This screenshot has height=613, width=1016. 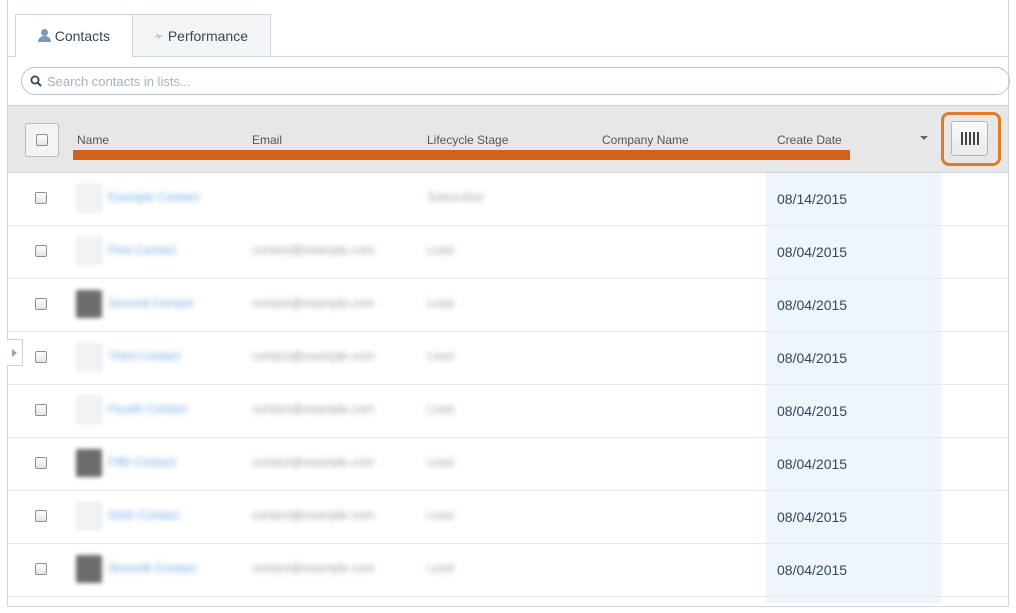 What do you see at coordinates (82, 35) in the screenshot?
I see `tab-label: Contacts` at bounding box center [82, 35].